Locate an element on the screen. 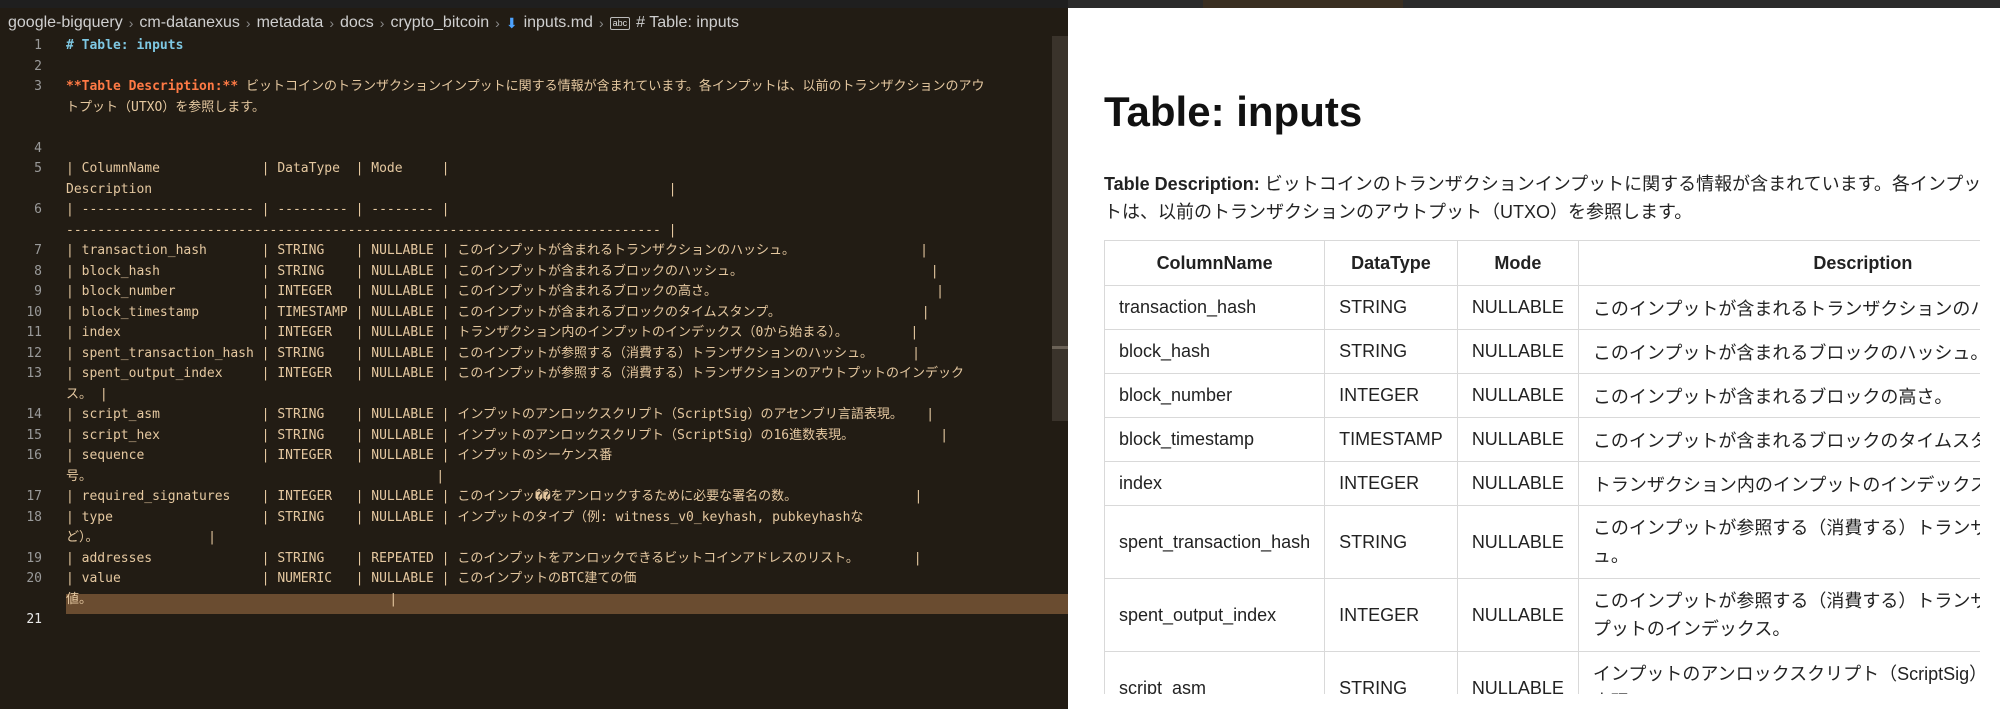 The image size is (2000, 709). line-text: ど）。 | is located at coordinates (141, 537).